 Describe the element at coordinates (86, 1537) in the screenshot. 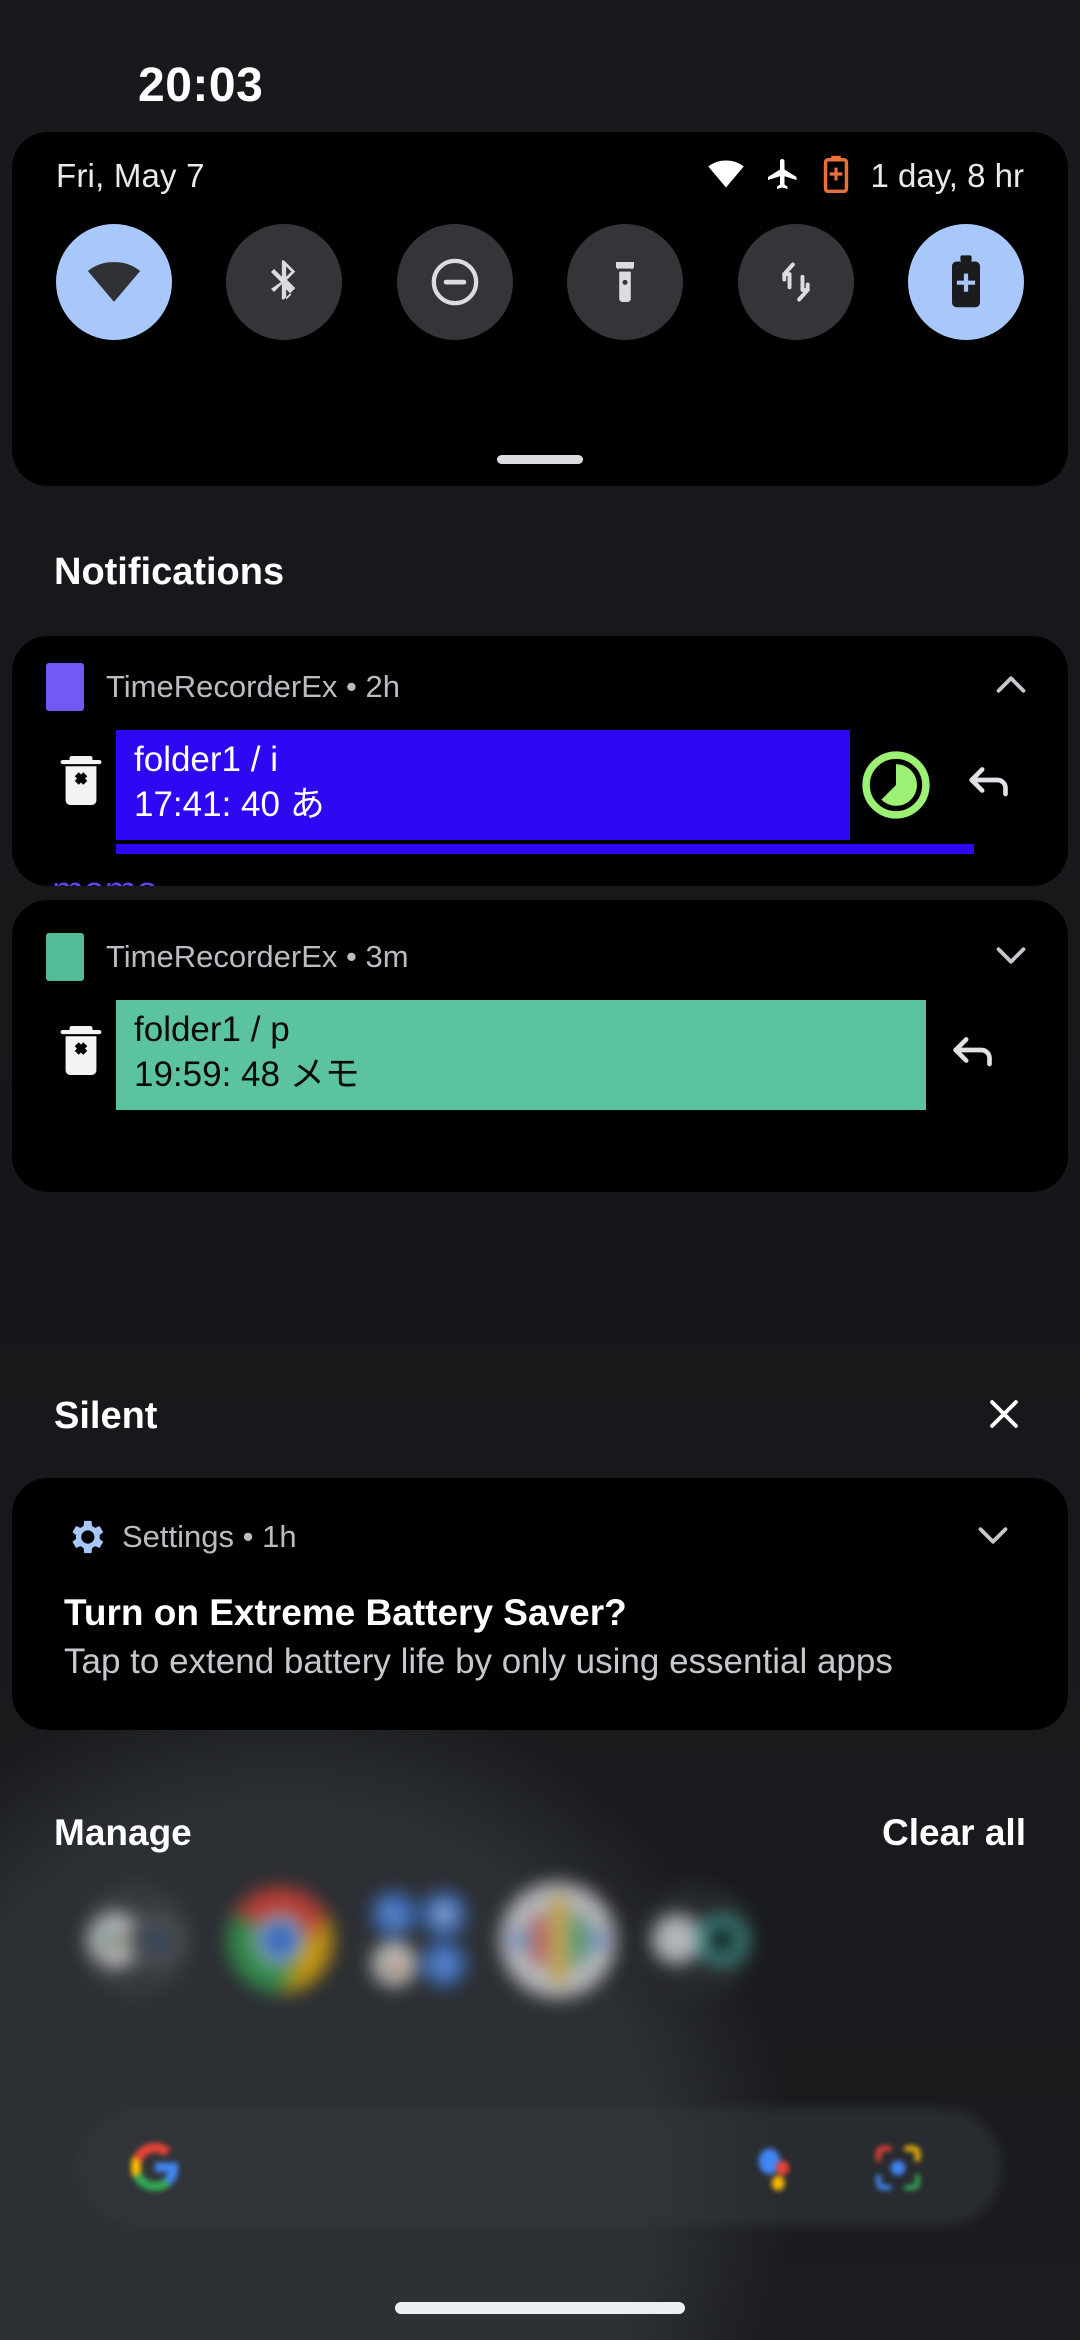

I see `gear-icon` at that location.